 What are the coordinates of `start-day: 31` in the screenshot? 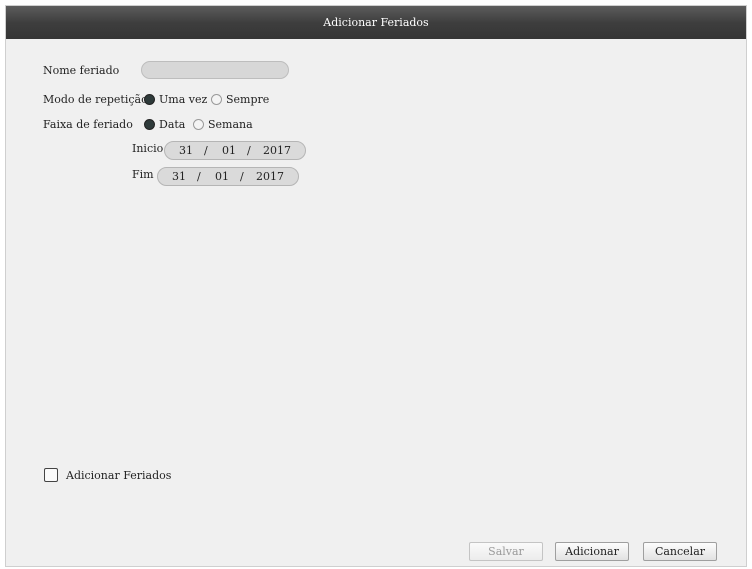 It's located at (186, 150).